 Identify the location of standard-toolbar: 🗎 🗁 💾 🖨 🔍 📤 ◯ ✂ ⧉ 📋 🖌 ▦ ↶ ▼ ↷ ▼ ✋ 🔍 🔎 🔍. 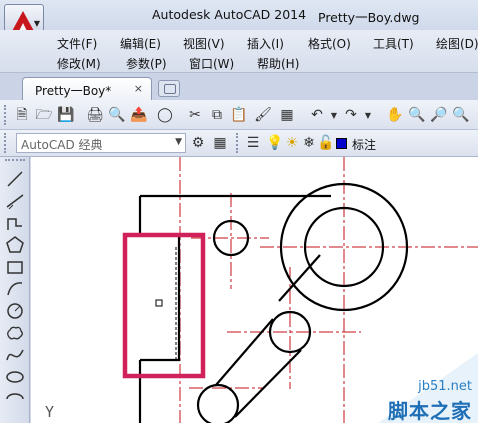
(239, 115).